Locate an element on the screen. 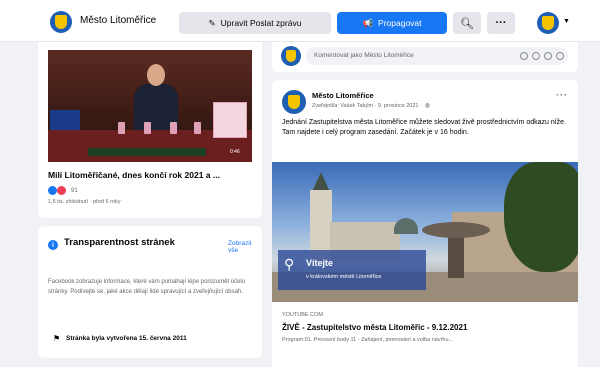  search-icon: 🔍︎ is located at coordinates (467, 23).